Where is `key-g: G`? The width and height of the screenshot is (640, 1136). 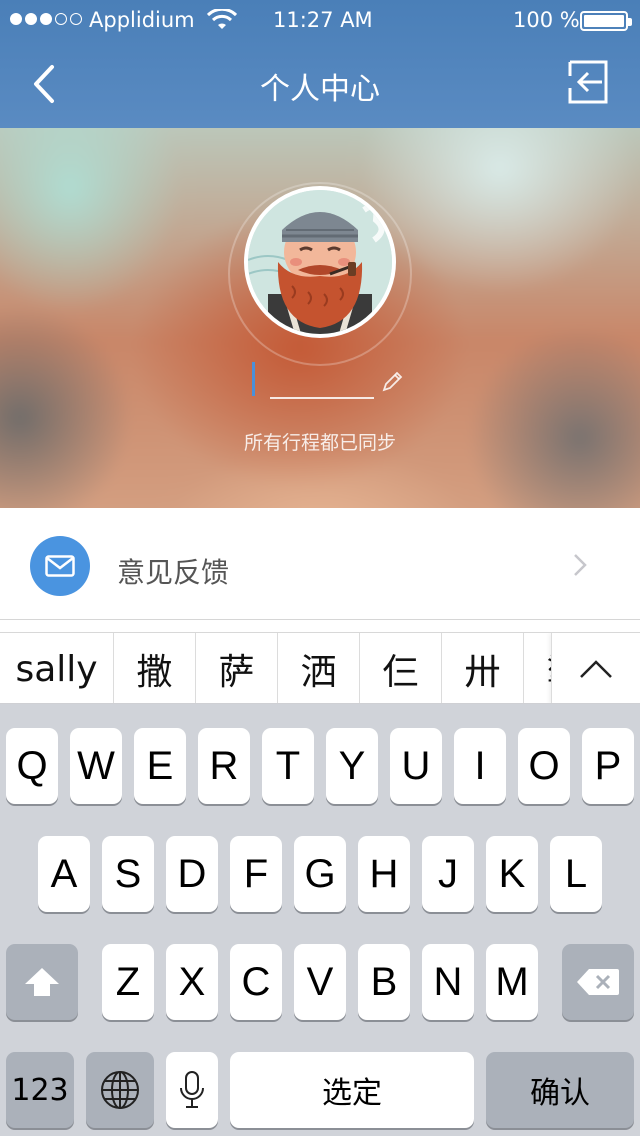
key-g: G is located at coordinates (320, 874).